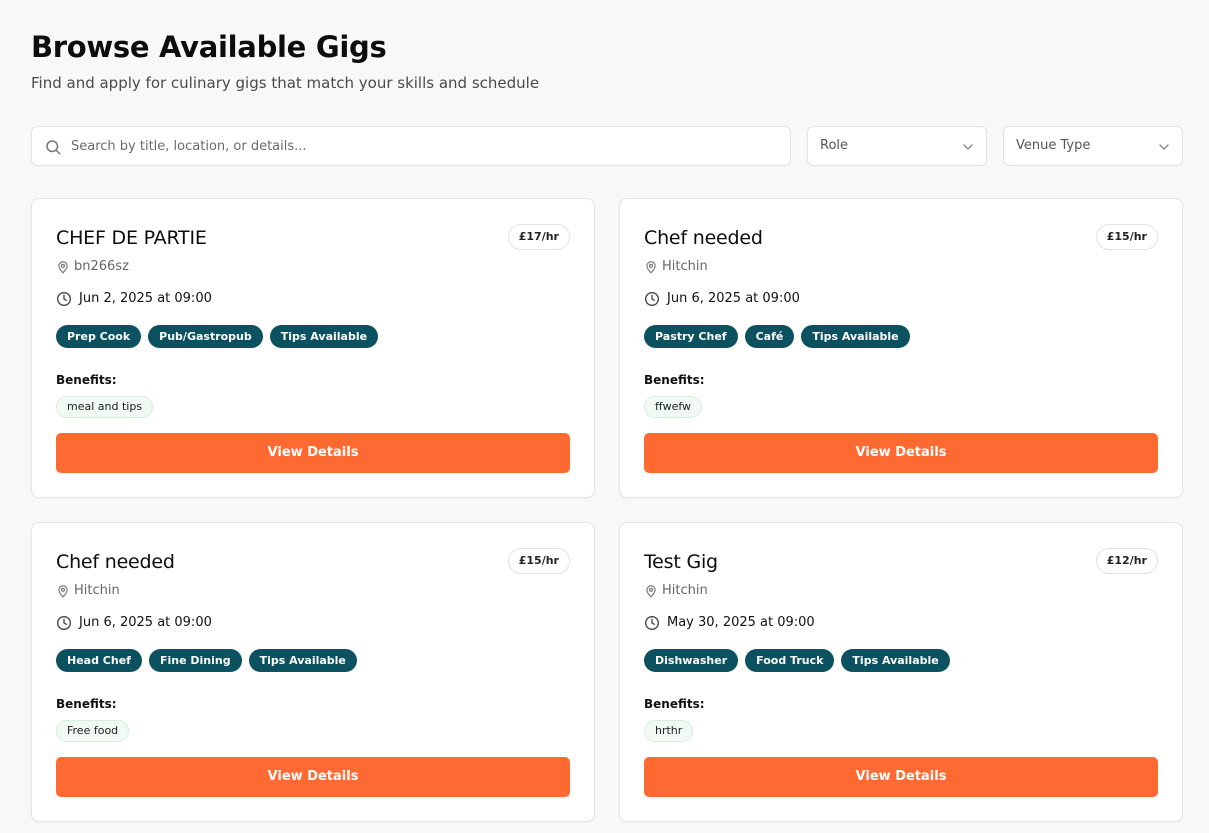 The height and width of the screenshot is (833, 1209). What do you see at coordinates (669, 731) in the screenshot?
I see `benefit-chip: hrthr` at bounding box center [669, 731].